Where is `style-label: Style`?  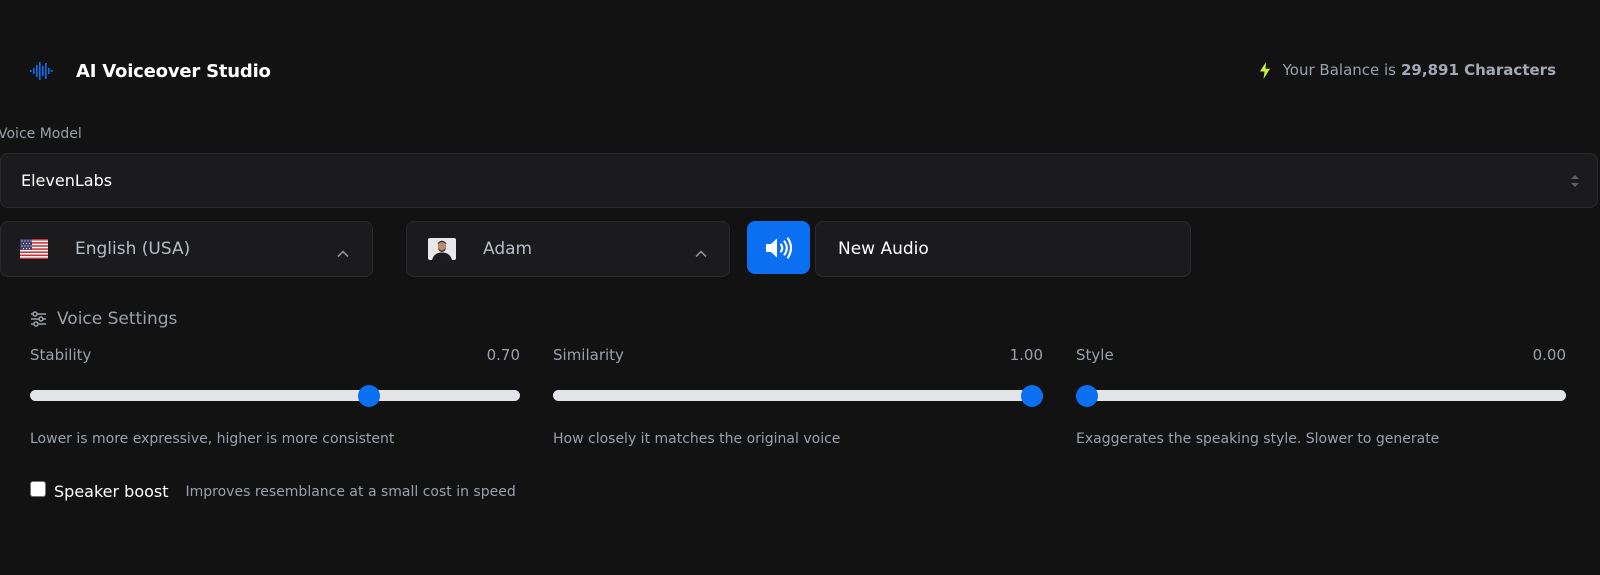
style-label: Style is located at coordinates (1095, 355).